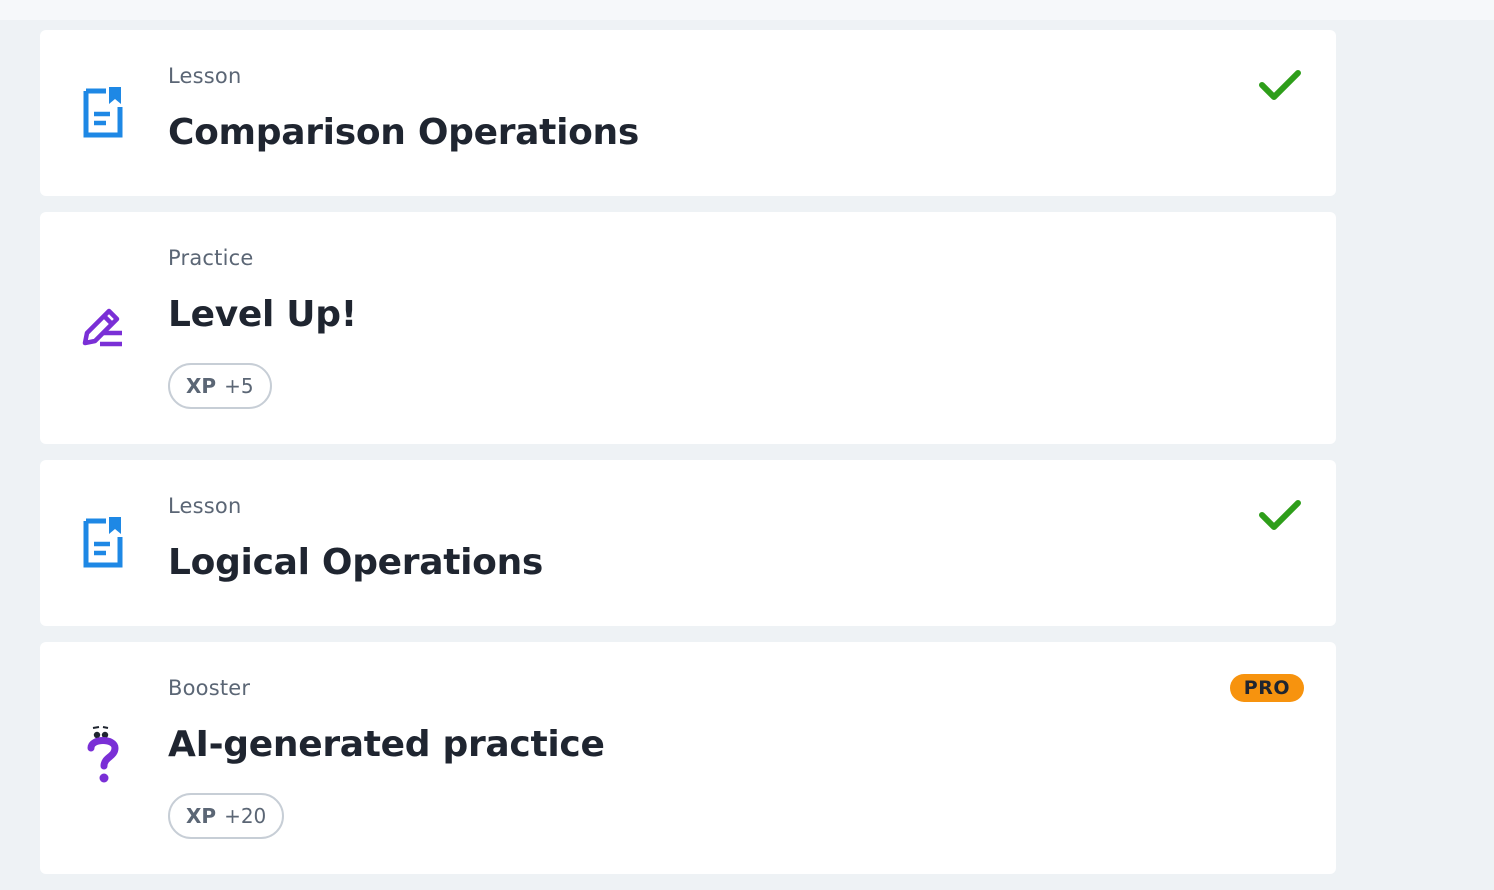  I want to click on pro-badge: PRO, so click(1266, 688).